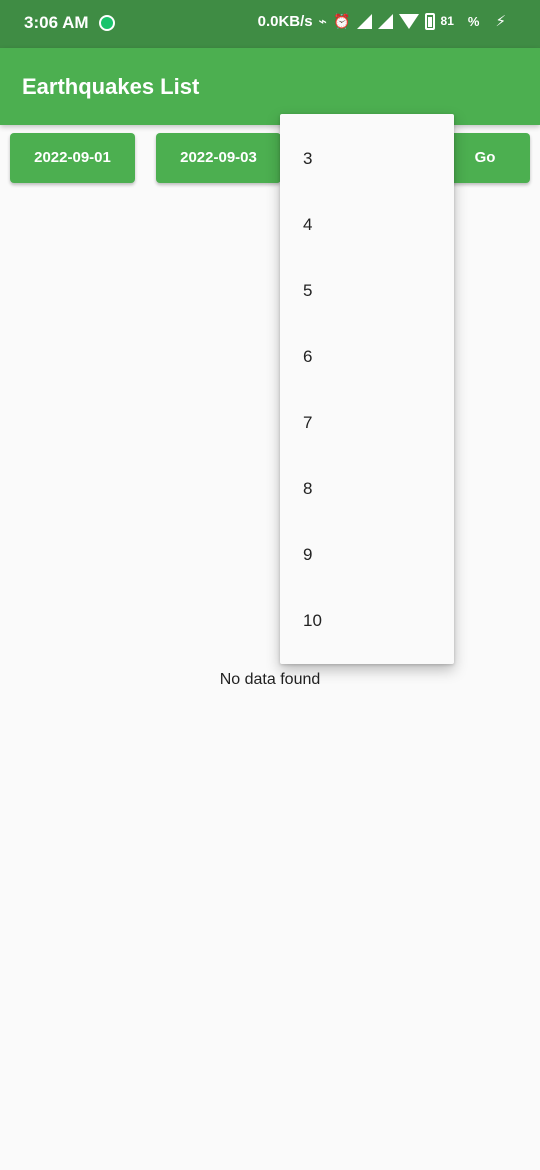  I want to click on network-speed: 0.0KB/s, so click(285, 21).